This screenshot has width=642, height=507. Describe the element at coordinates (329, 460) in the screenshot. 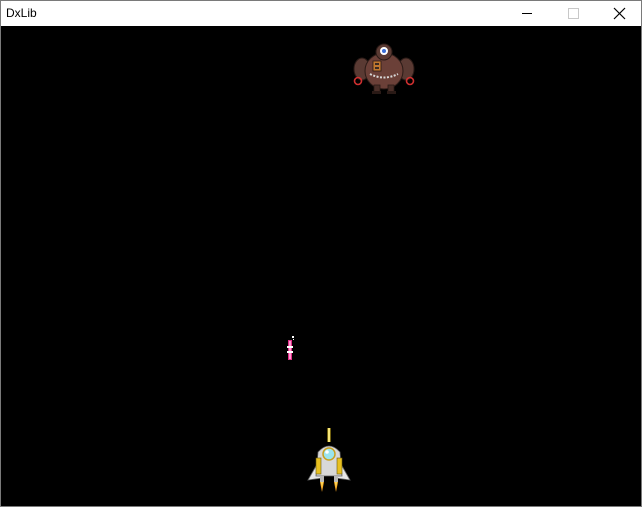

I see `player-spaceship-icon` at that location.